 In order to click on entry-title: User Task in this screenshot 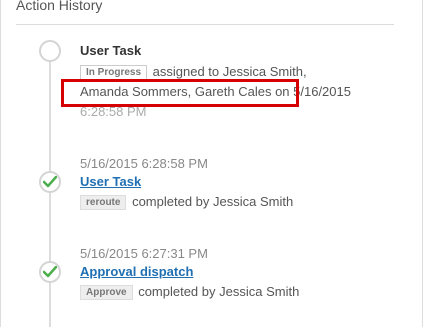, I will do `click(110, 50)`.